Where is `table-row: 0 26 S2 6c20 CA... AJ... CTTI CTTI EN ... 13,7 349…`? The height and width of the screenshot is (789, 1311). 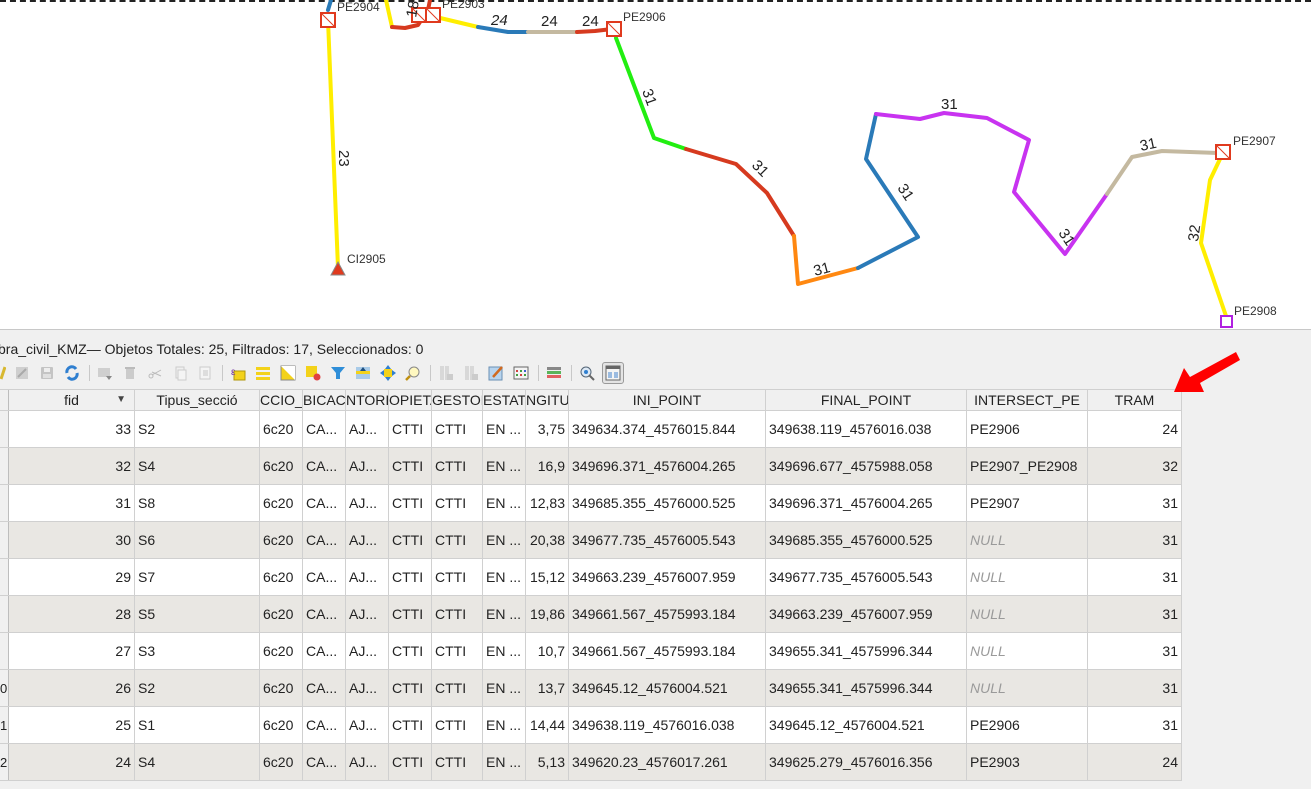
table-row: 0 26 S2 6c20 CA... AJ... CTTI CTTI EN ... 13,7 349… is located at coordinates (591, 688).